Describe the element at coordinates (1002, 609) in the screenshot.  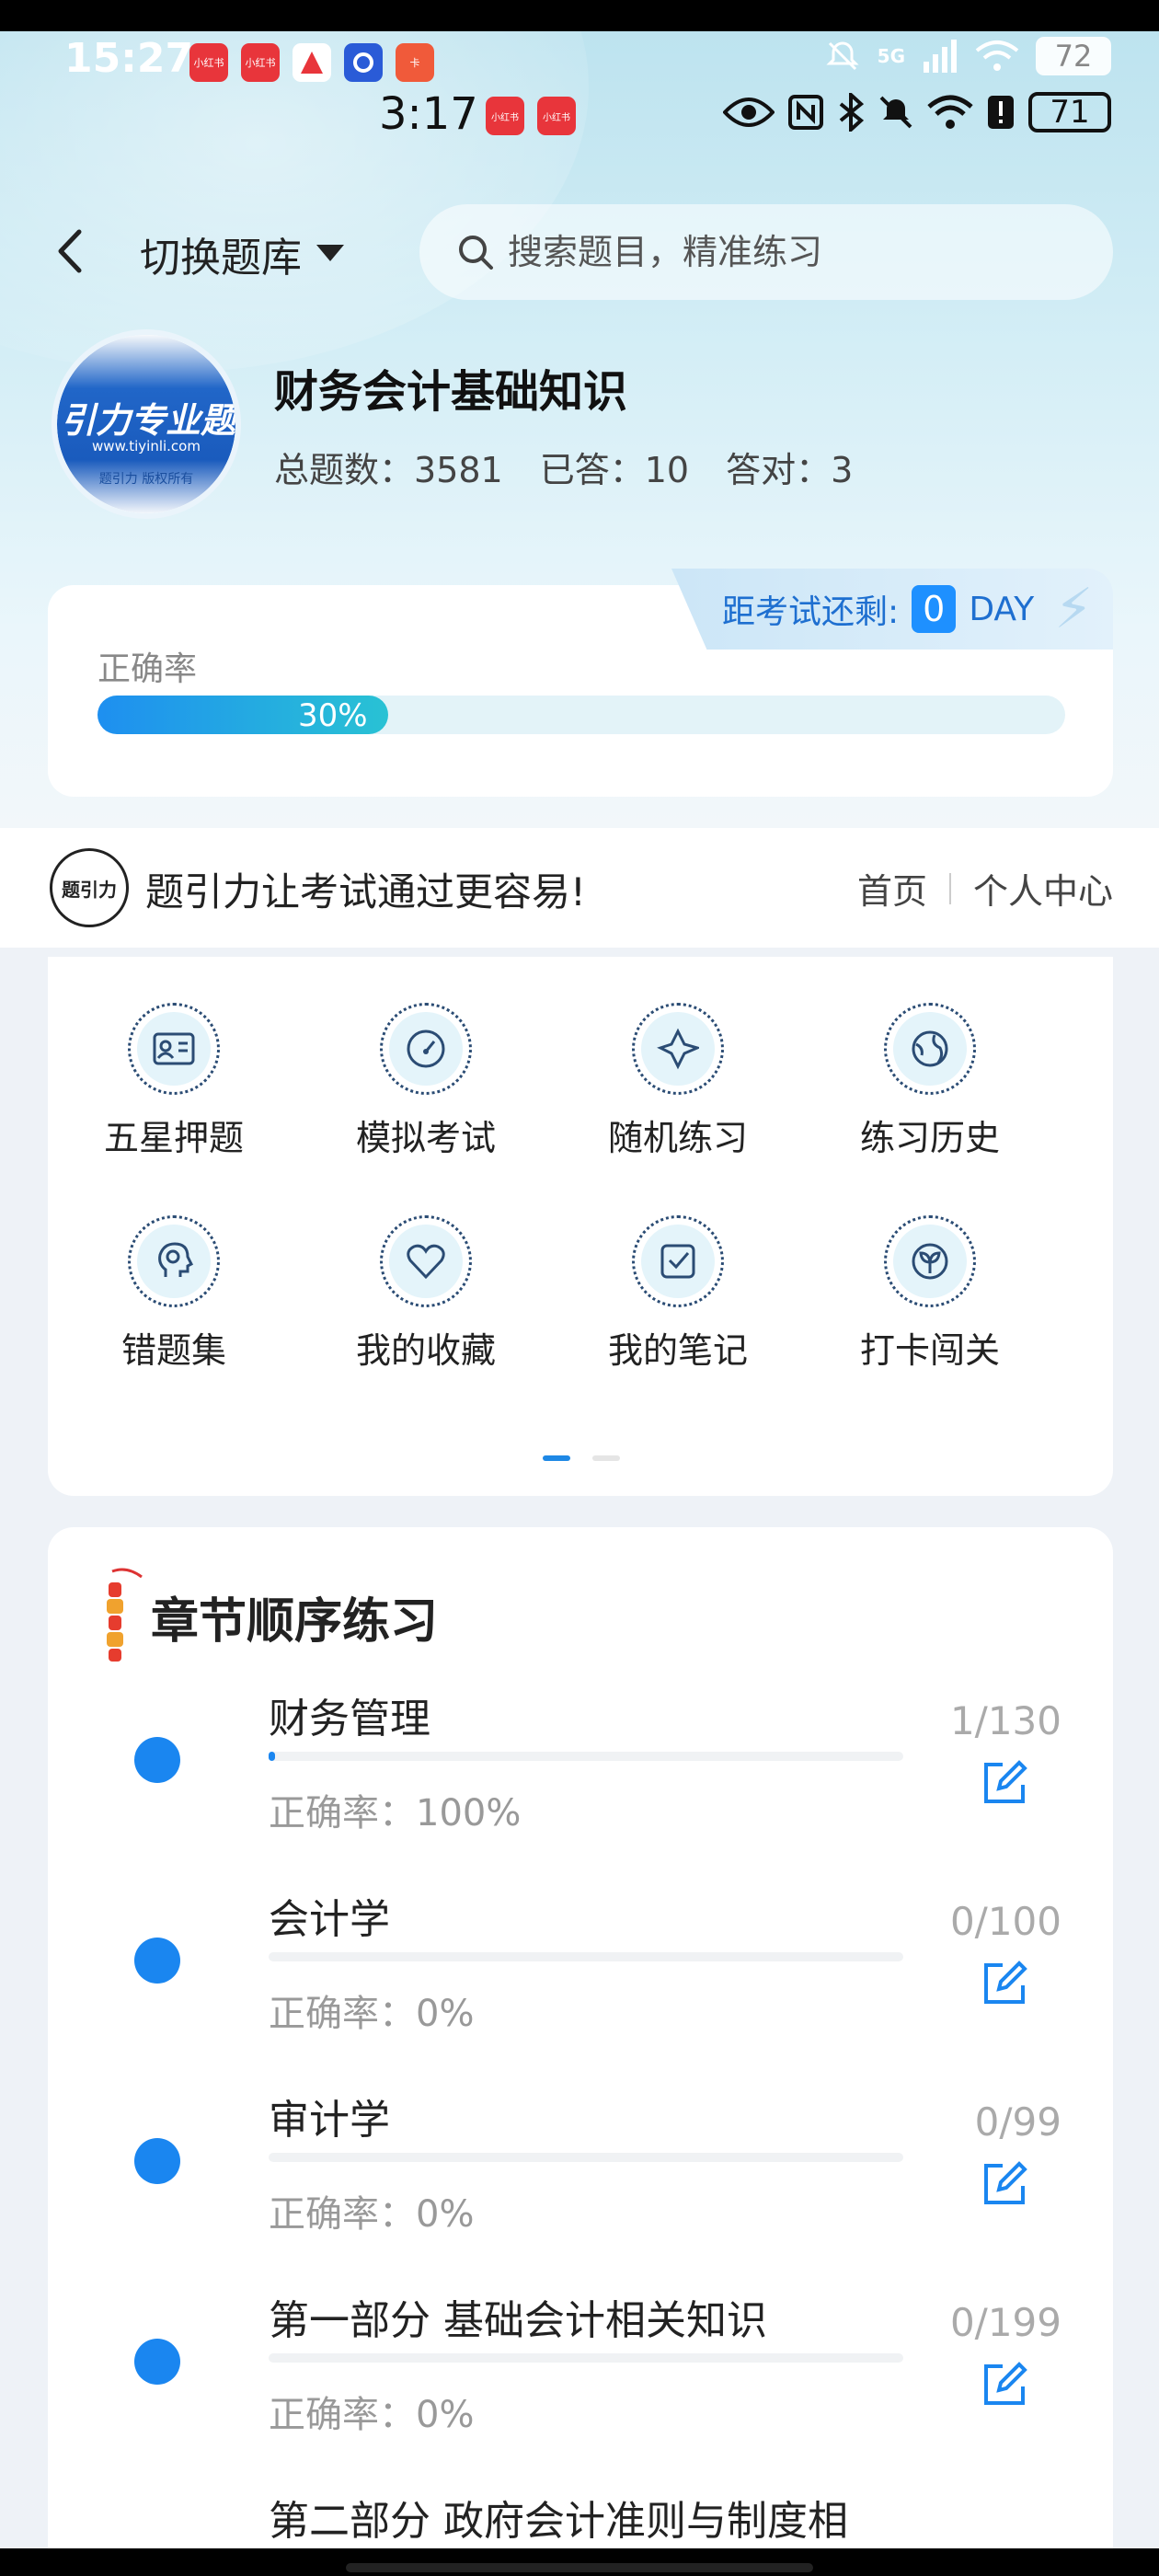
I see `countdown-unit: DAY` at that location.